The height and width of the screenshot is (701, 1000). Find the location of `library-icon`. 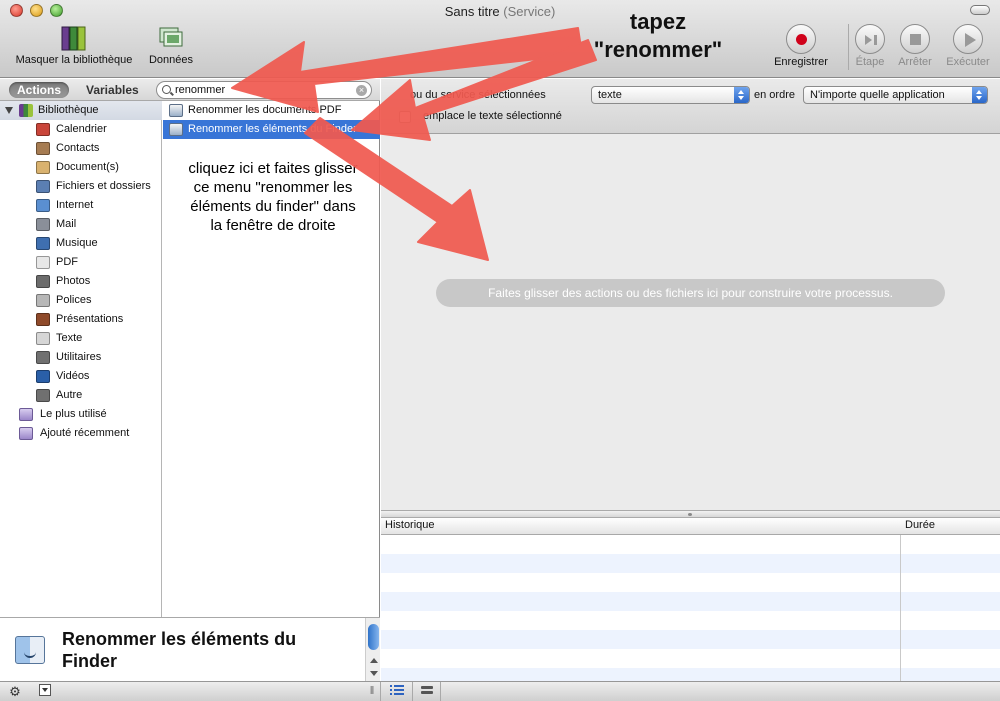

library-icon is located at coordinates (26, 110).